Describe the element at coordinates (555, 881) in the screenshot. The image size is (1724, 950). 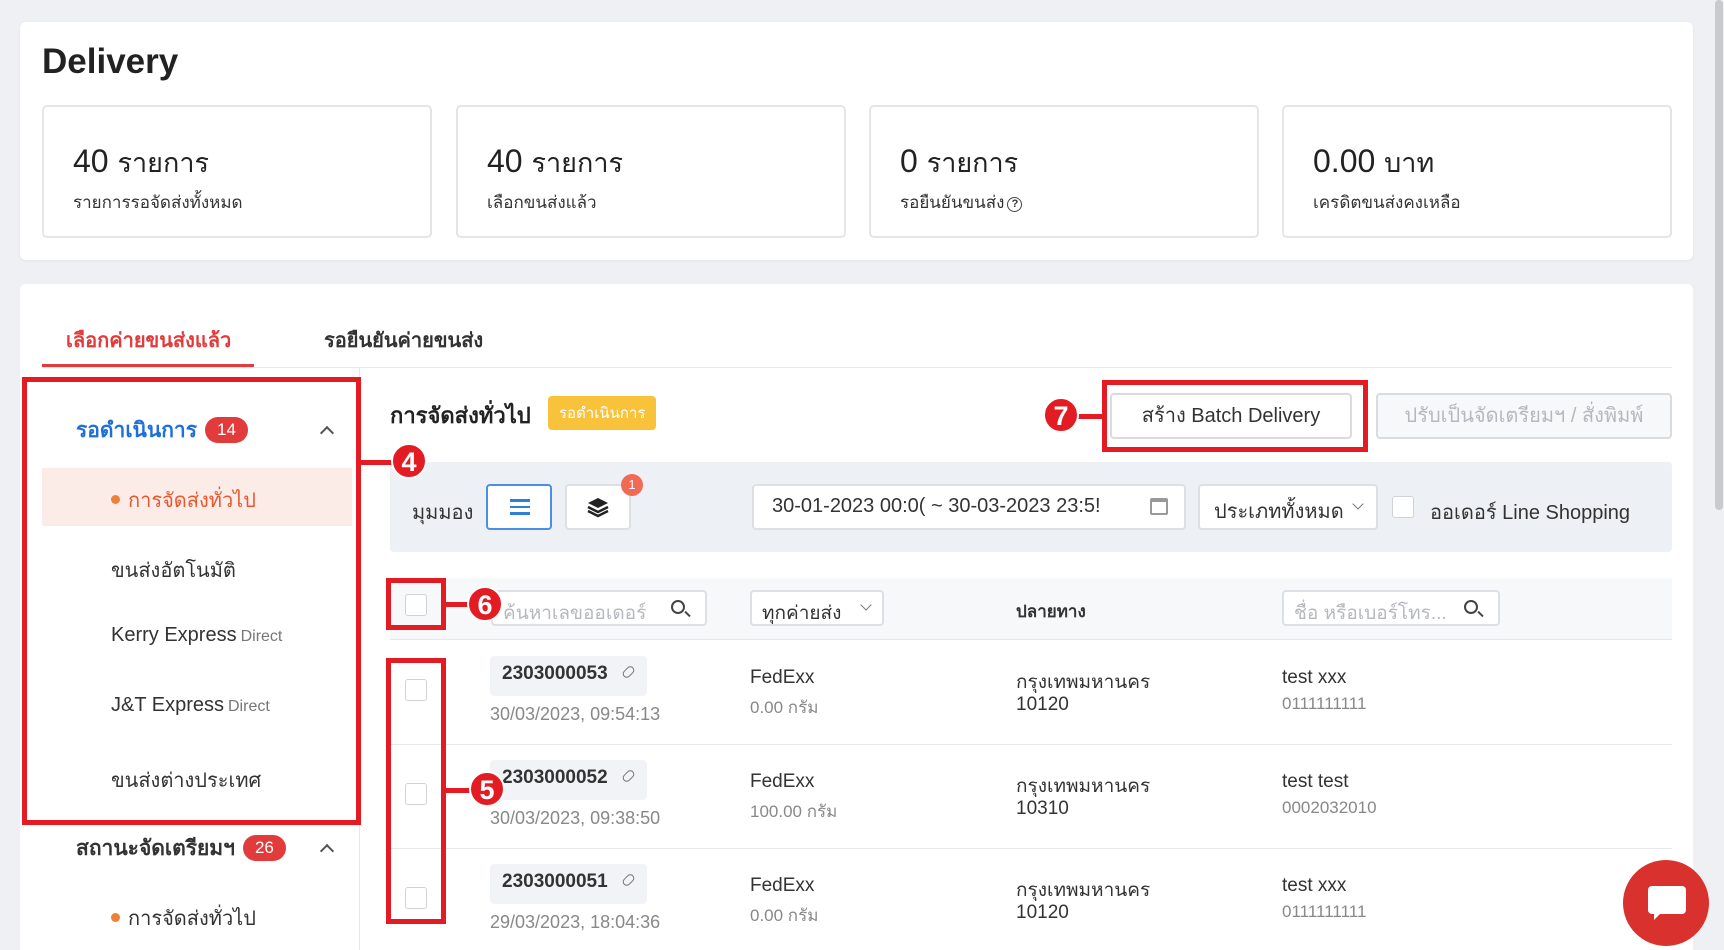
I see `order-number-text: 2303000051` at that location.